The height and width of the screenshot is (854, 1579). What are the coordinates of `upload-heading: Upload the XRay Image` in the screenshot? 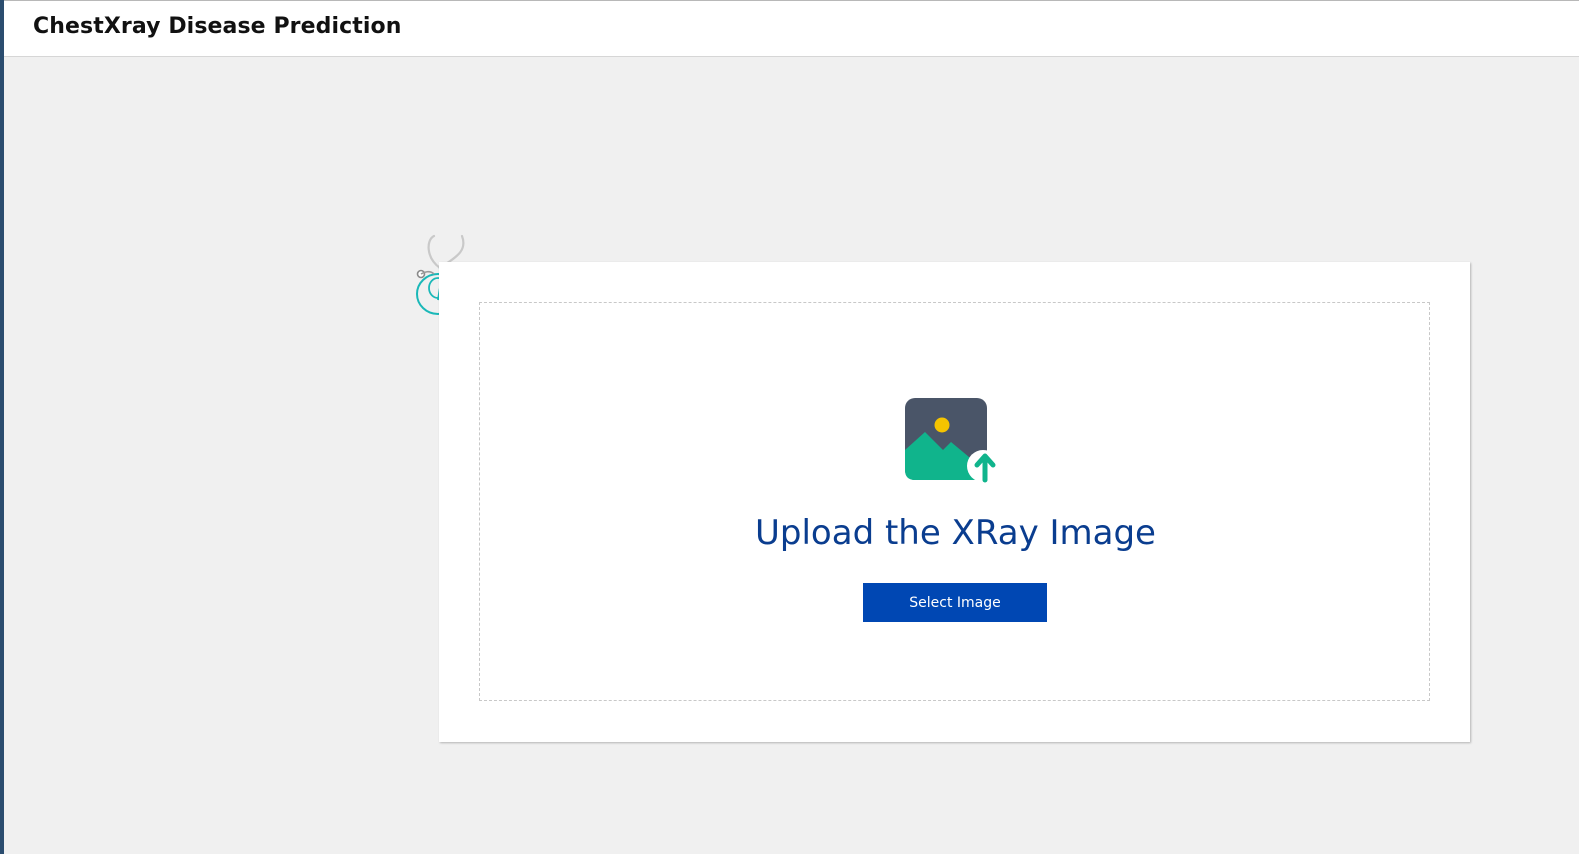 It's located at (955, 533).